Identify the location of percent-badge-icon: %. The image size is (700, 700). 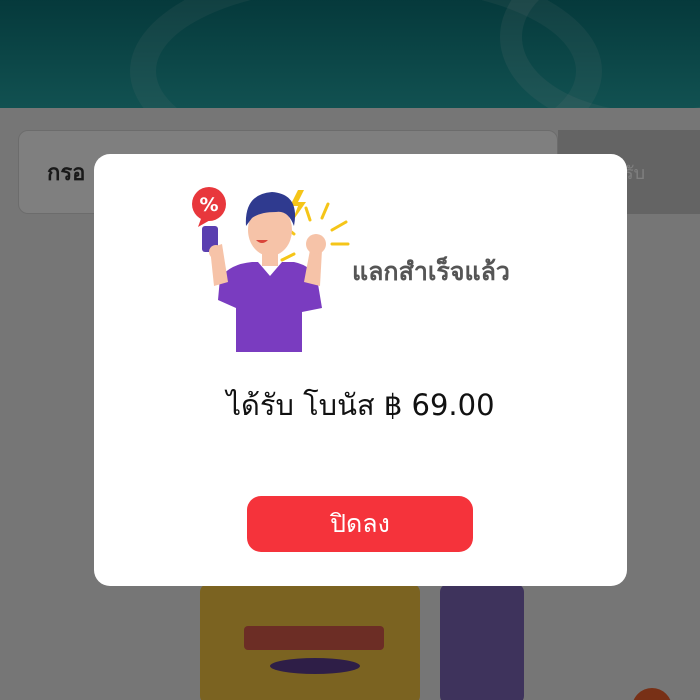
(209, 207).